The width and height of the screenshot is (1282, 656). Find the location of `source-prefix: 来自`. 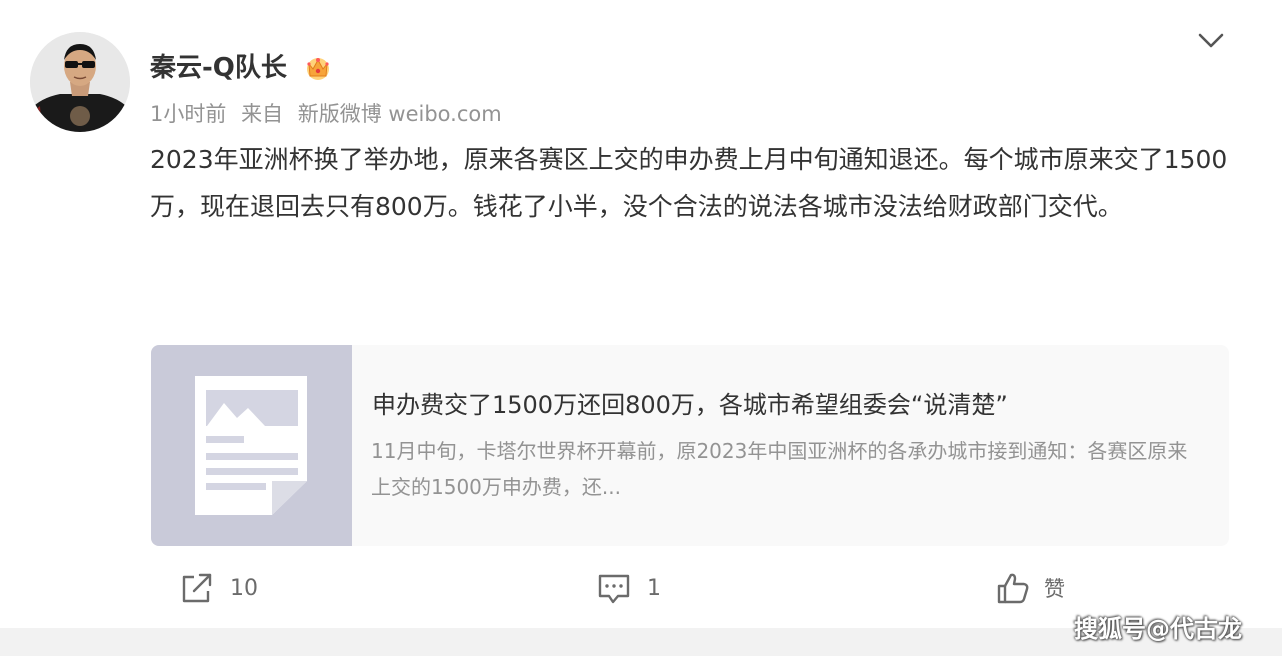

source-prefix: 来自 is located at coordinates (262, 114).